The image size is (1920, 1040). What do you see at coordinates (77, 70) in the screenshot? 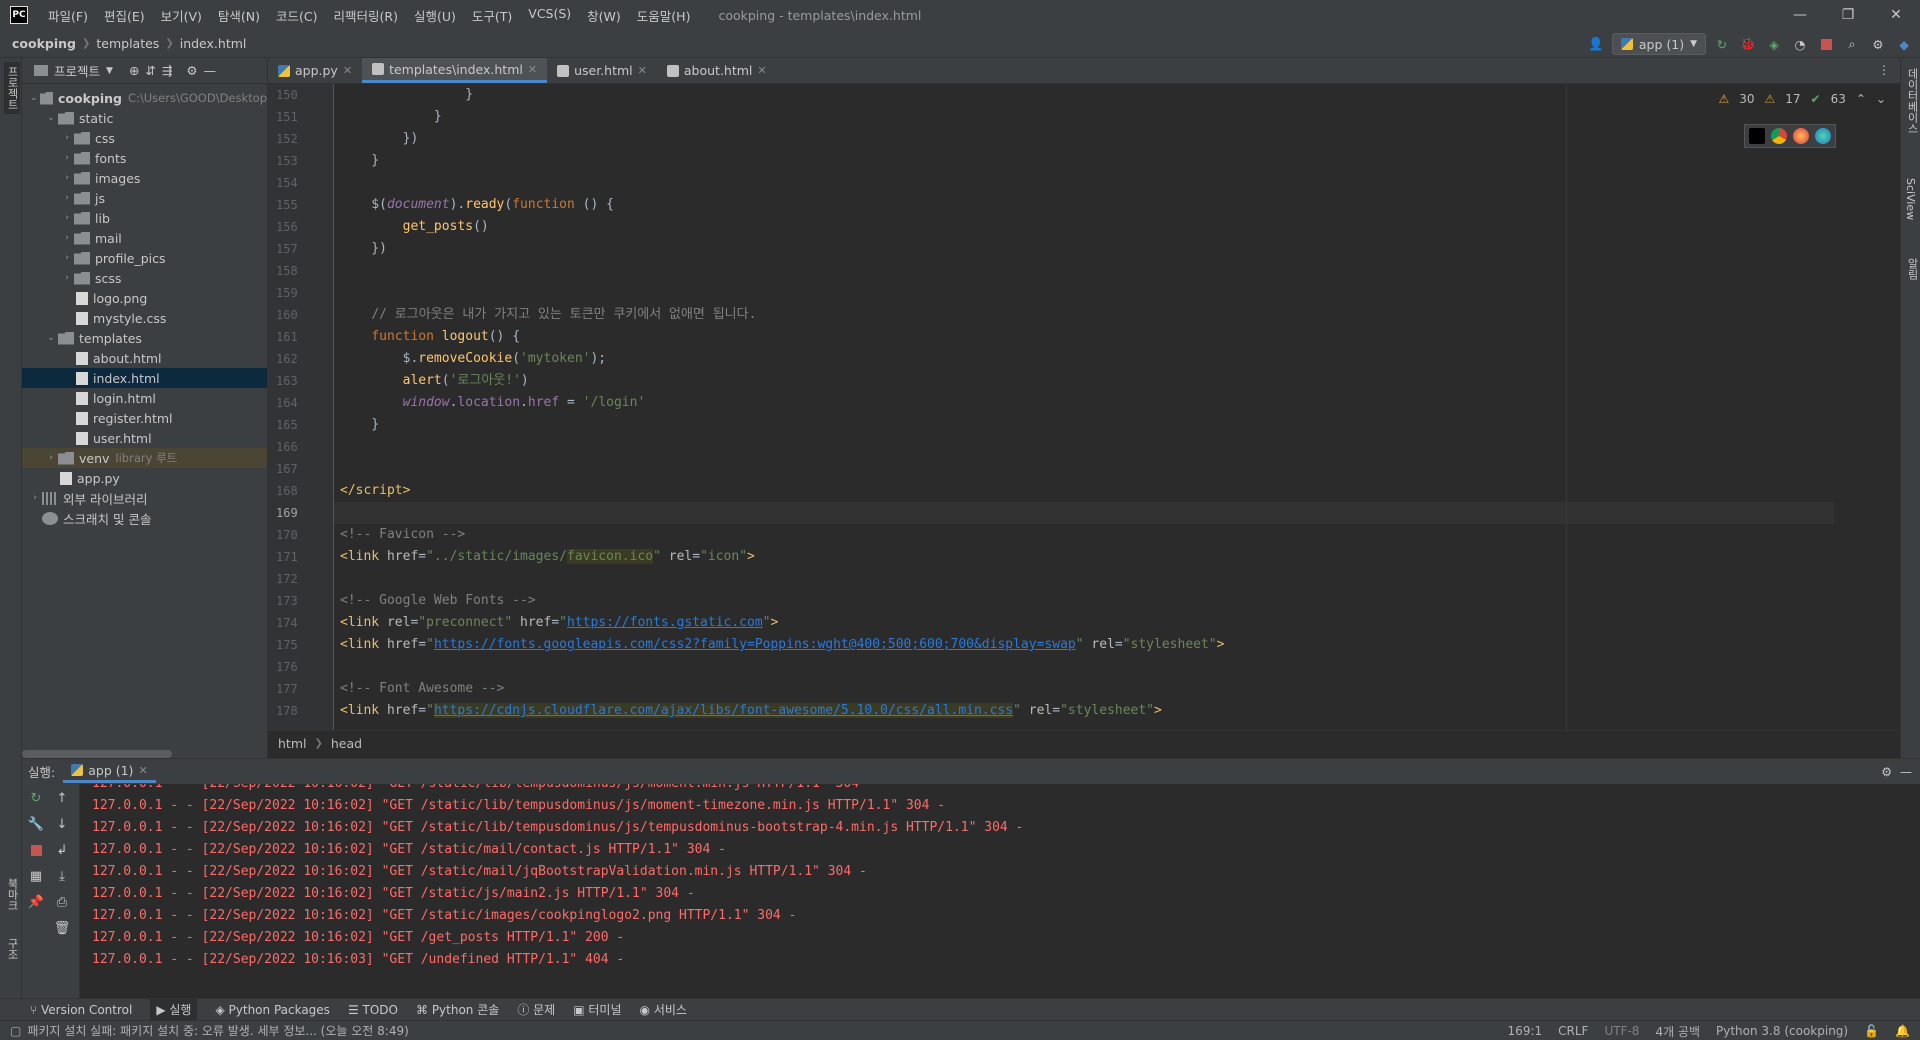
I see `project-panel-title: 프로젝트` at bounding box center [77, 70].